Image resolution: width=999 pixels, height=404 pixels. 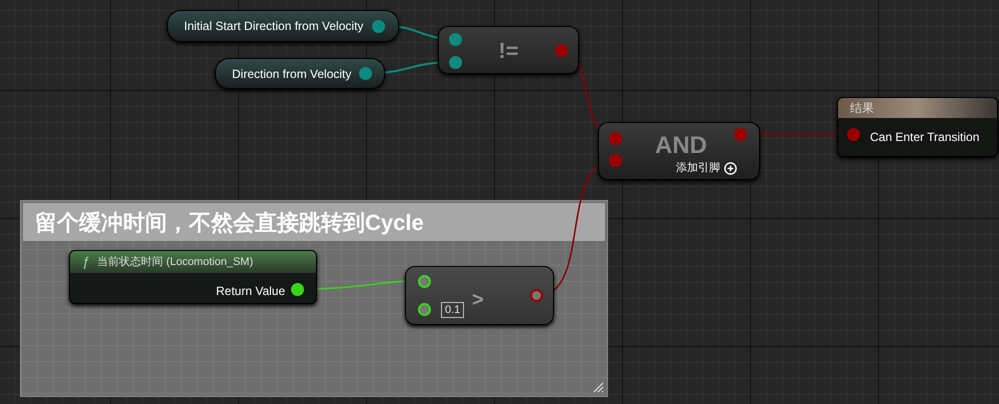 I want to click on variable-node: Initial Start Direction from Velocity, so click(x=283, y=26).